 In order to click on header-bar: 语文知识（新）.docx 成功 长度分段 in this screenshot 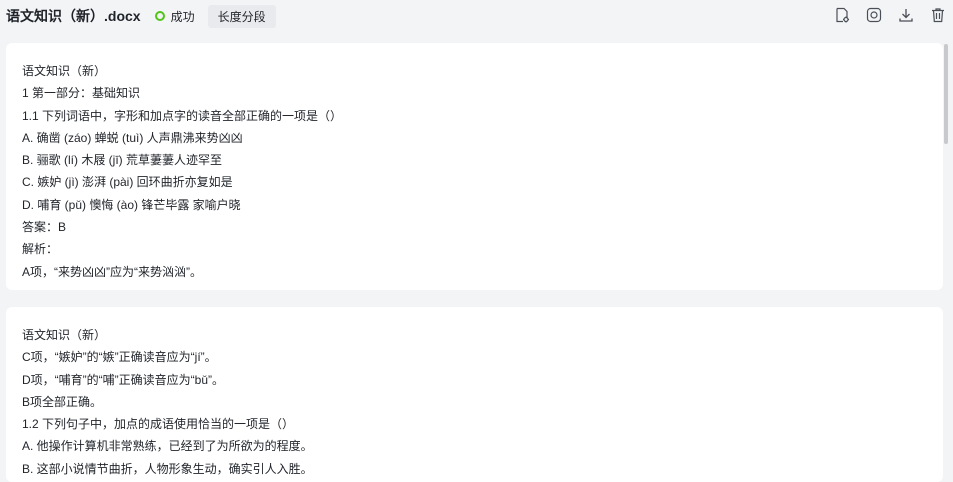, I will do `click(476, 16)`.